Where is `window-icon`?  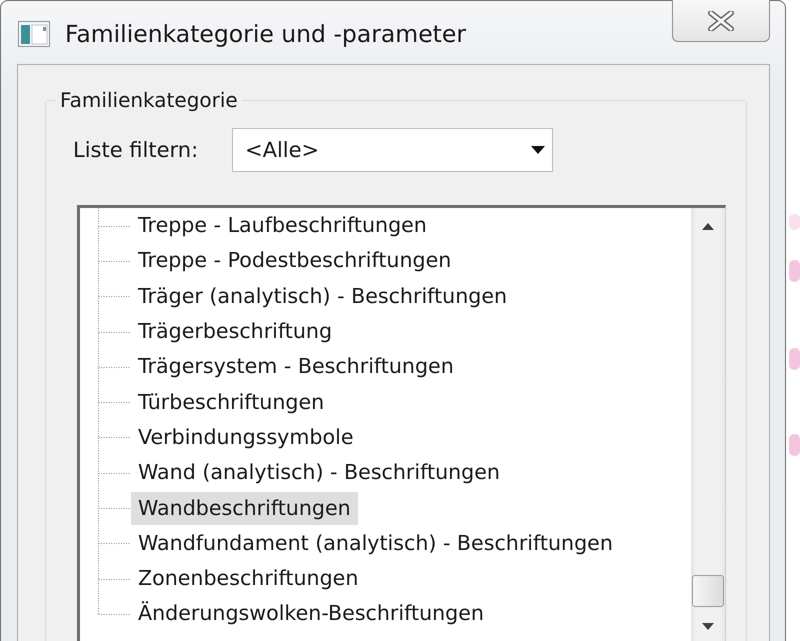
window-icon is located at coordinates (34, 34).